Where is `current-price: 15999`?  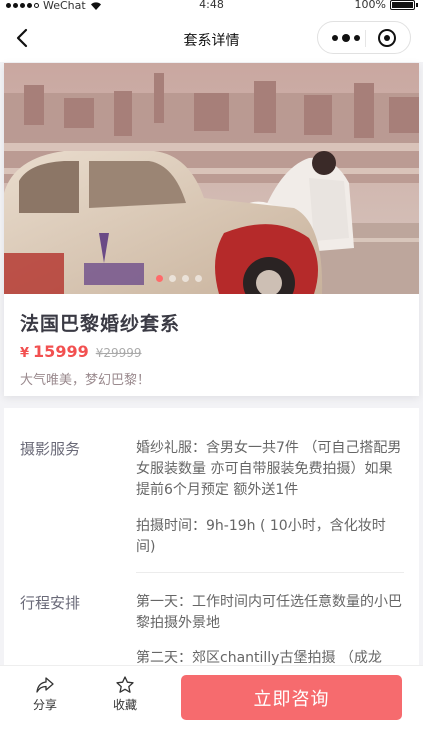
current-price: 15999 is located at coordinates (61, 351).